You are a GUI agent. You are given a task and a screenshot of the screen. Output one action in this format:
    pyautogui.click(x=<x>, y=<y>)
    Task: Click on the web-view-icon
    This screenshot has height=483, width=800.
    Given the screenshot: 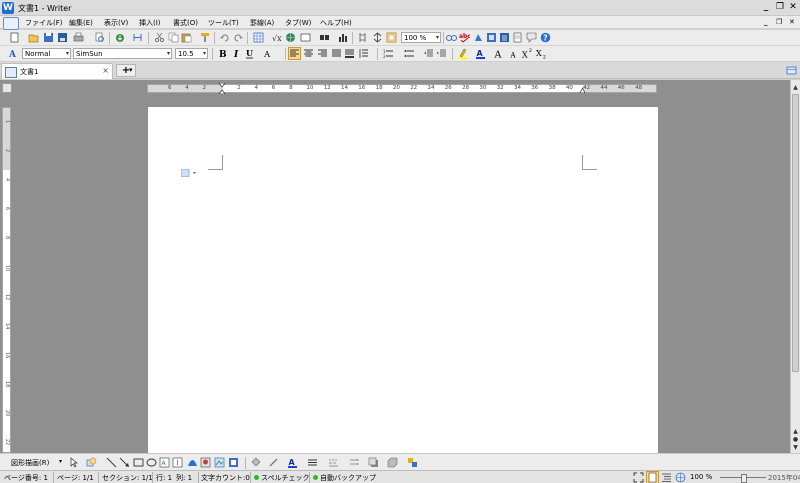 What is the action you would take?
    pyautogui.click(x=680, y=477)
    